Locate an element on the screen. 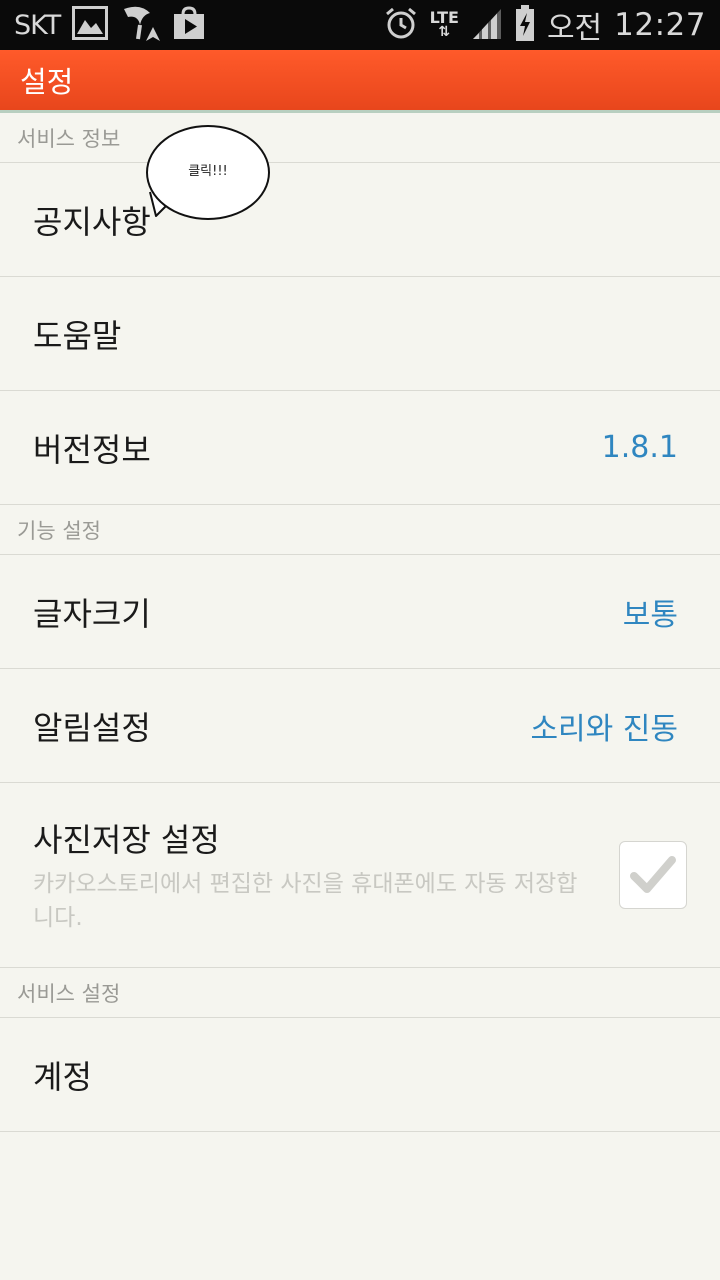  signal-icon is located at coordinates (487, 25).